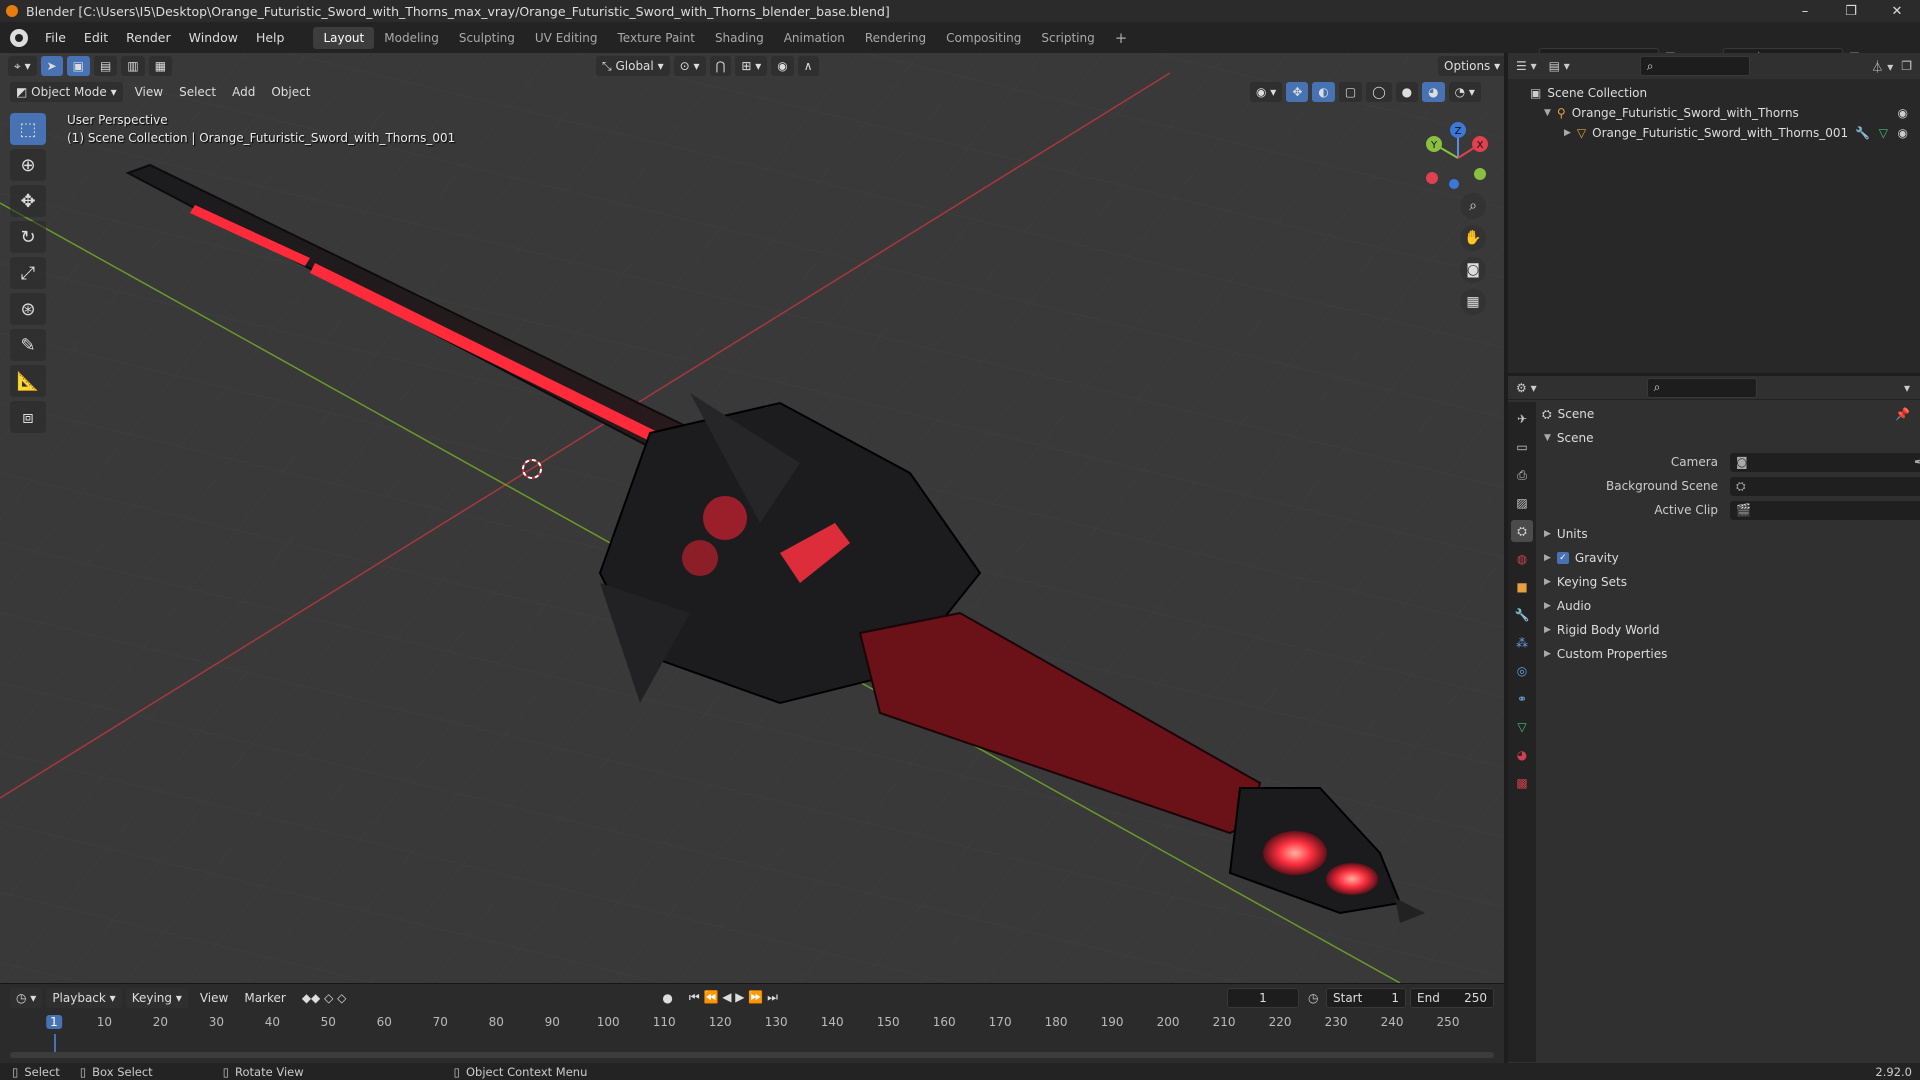 This screenshot has width=1920, height=1080. Describe the element at coordinates (689, 66) in the screenshot. I see `pivot-point-dropdown: ⊙ ▾` at that location.